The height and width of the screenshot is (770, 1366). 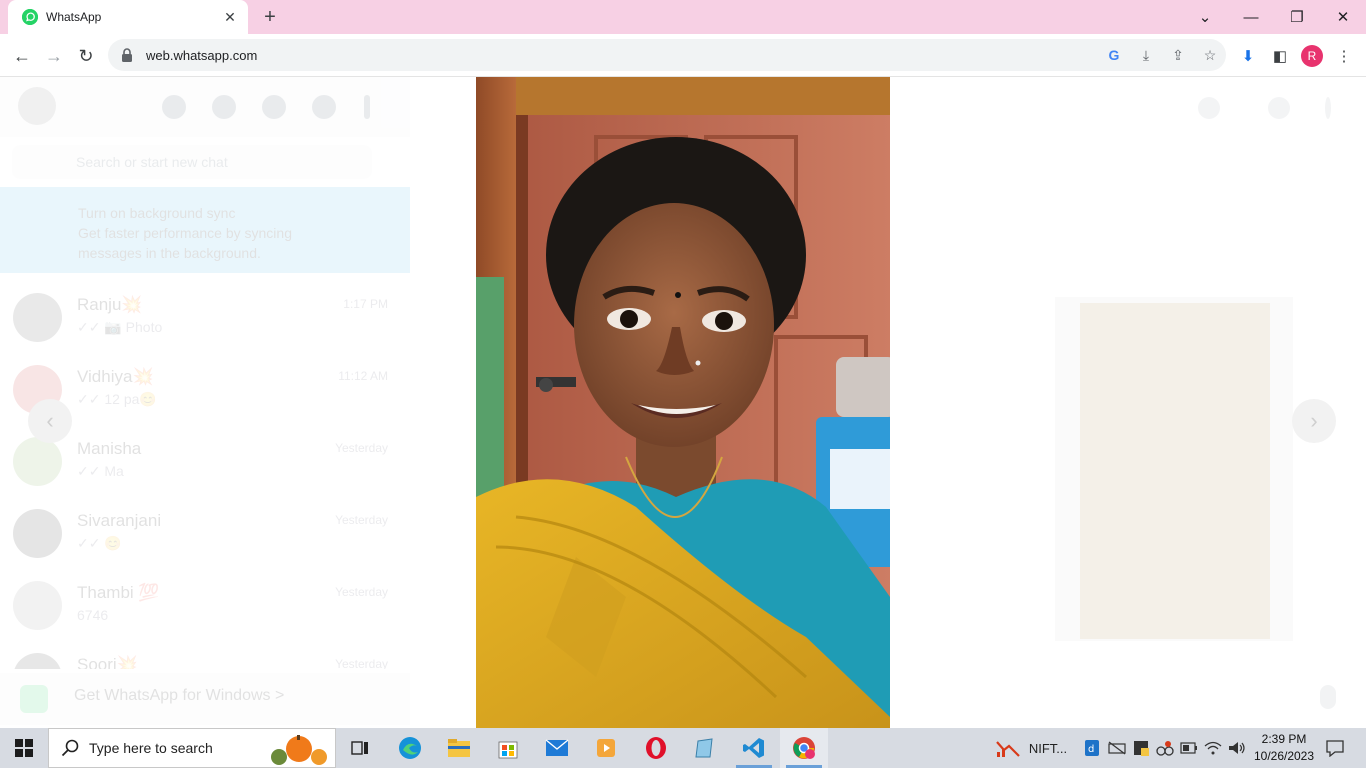 I want to click on chat-name: Vidhiya💥, so click(x=115, y=376).